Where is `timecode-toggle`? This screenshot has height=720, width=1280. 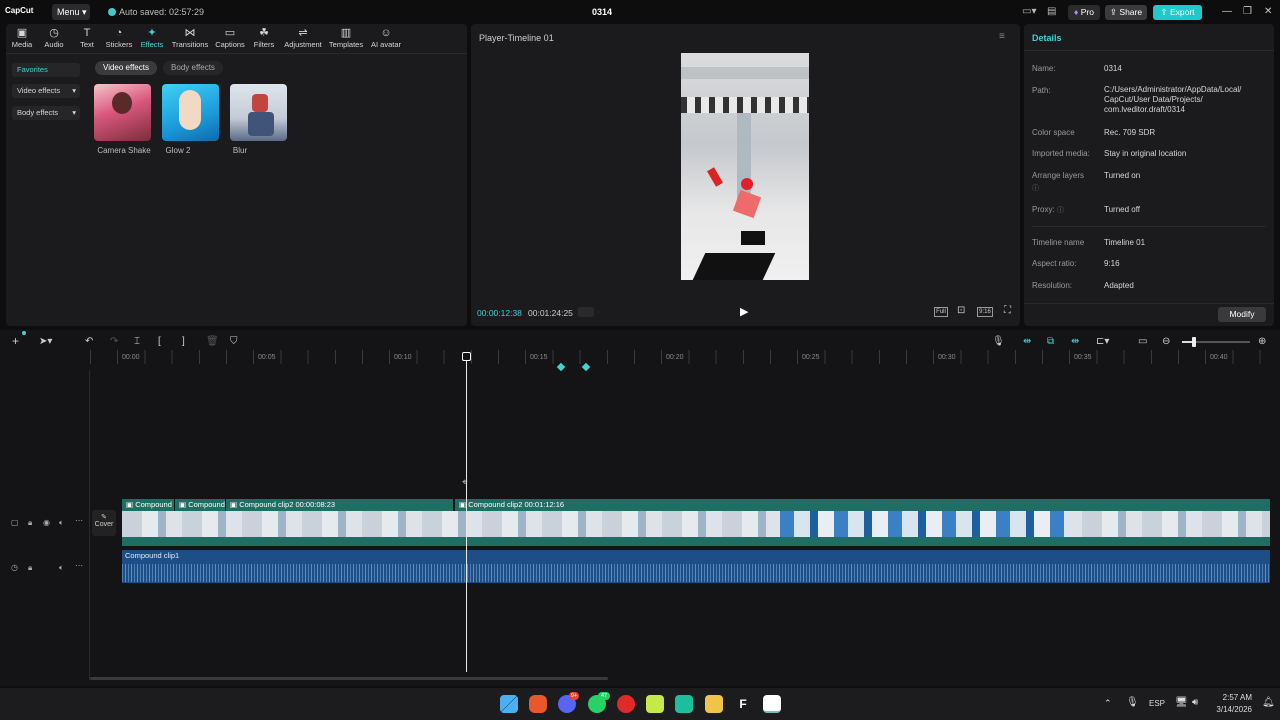 timecode-toggle is located at coordinates (586, 312).